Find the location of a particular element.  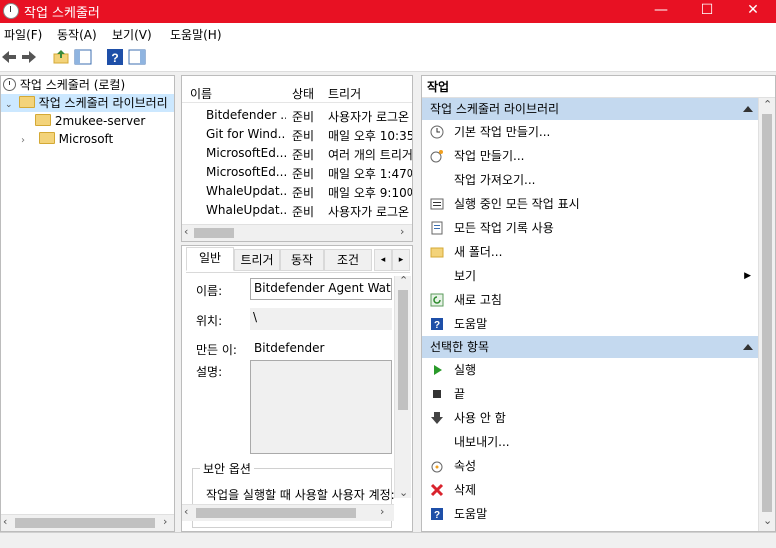

clock-icon is located at coordinates (11, 11).